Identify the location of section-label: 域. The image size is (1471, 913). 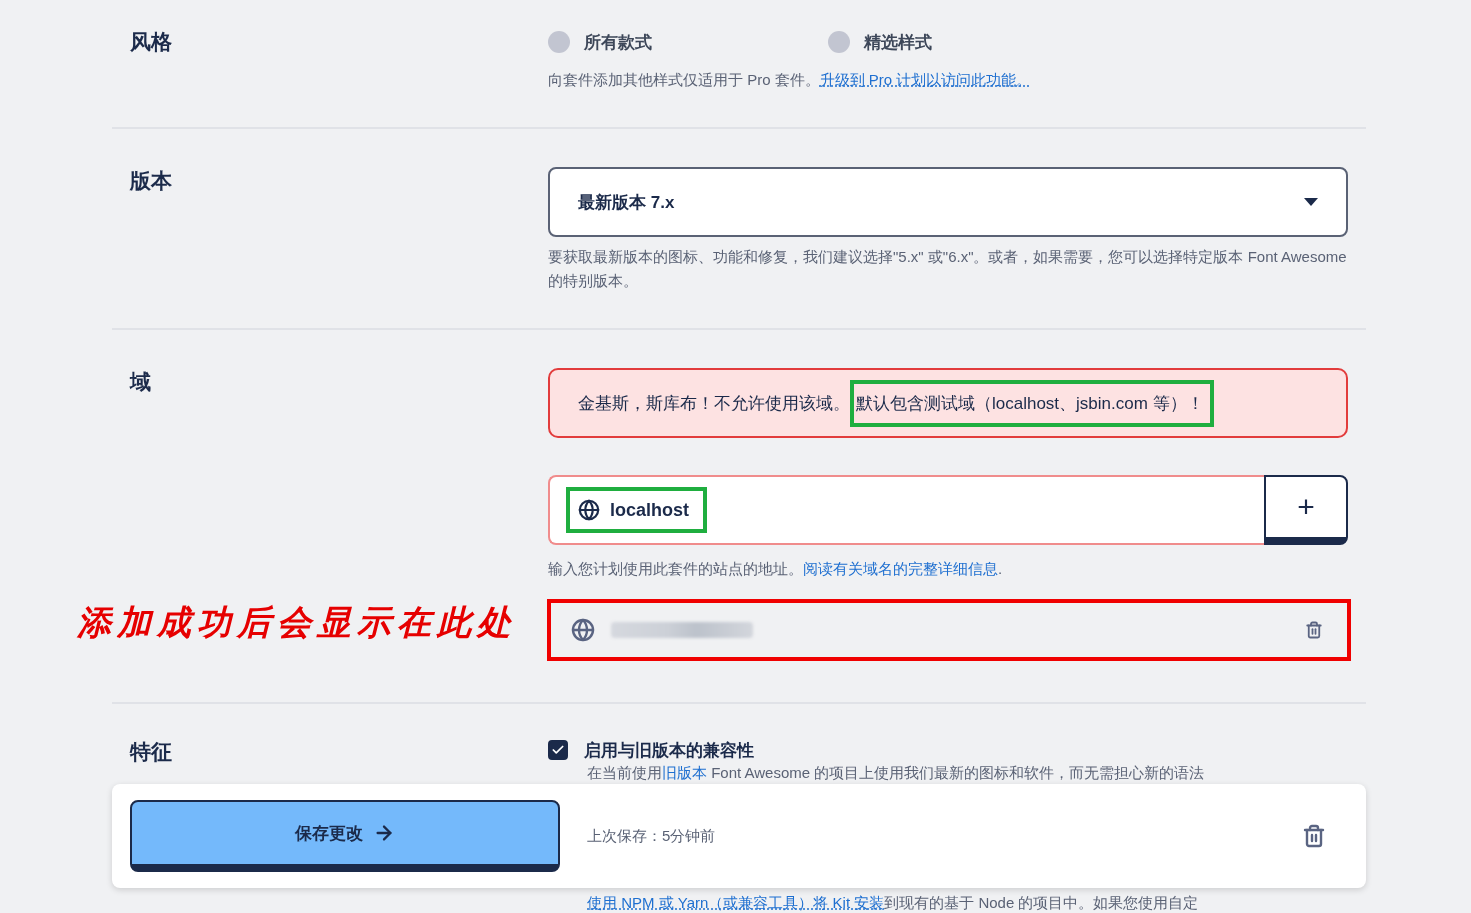
(140, 382).